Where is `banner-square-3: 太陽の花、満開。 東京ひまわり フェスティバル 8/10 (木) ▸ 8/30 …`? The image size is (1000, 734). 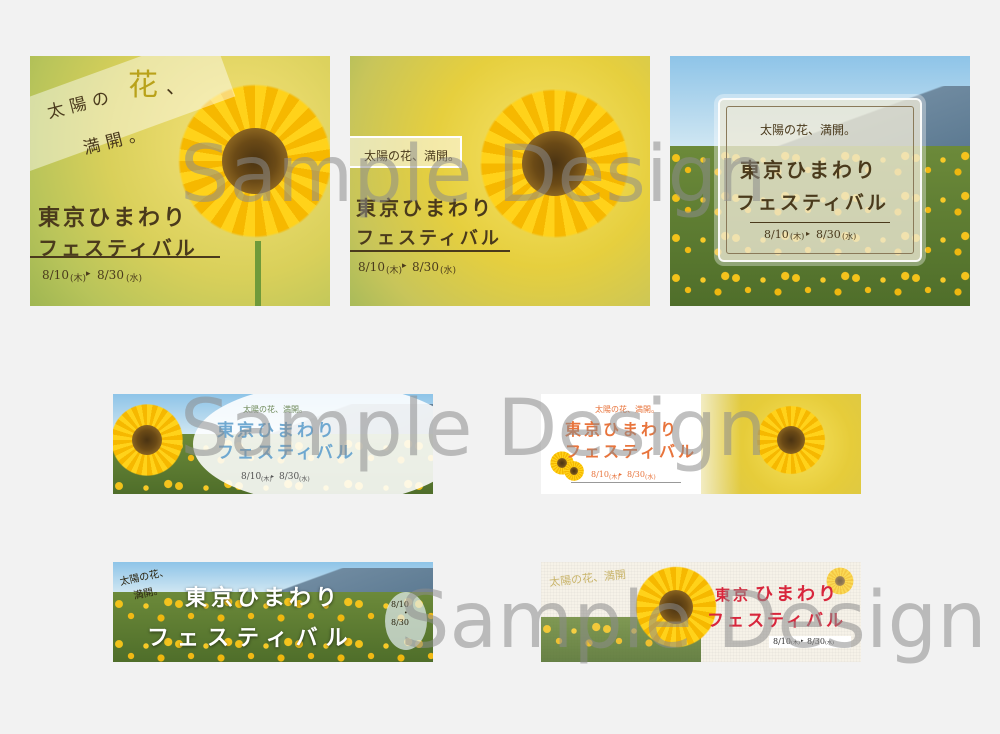
banner-square-3: 太陽の花、満開。 東京ひまわり フェスティバル 8/10 (木) ▸ 8/30 … is located at coordinates (820, 181).